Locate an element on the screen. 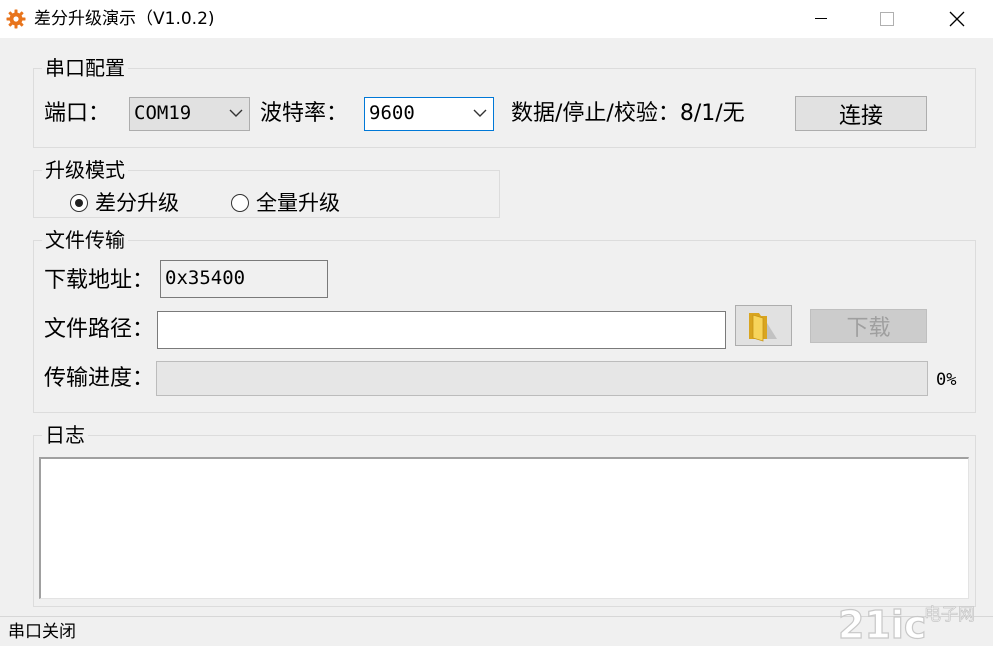  browse-button is located at coordinates (763, 325).